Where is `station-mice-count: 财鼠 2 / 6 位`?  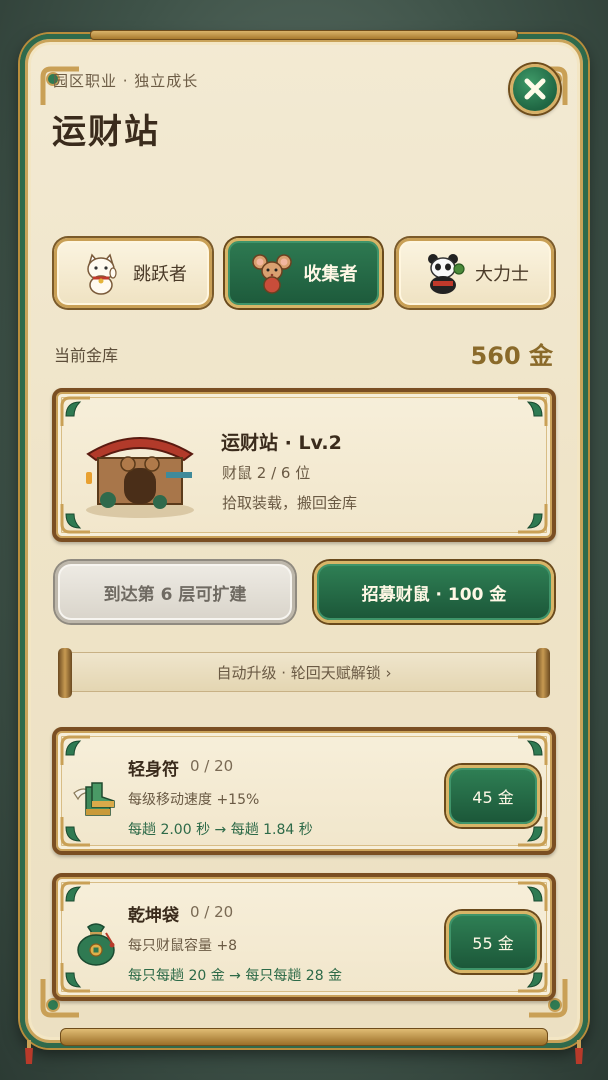 station-mice-count: 财鼠 2 / 6 位 is located at coordinates (266, 473).